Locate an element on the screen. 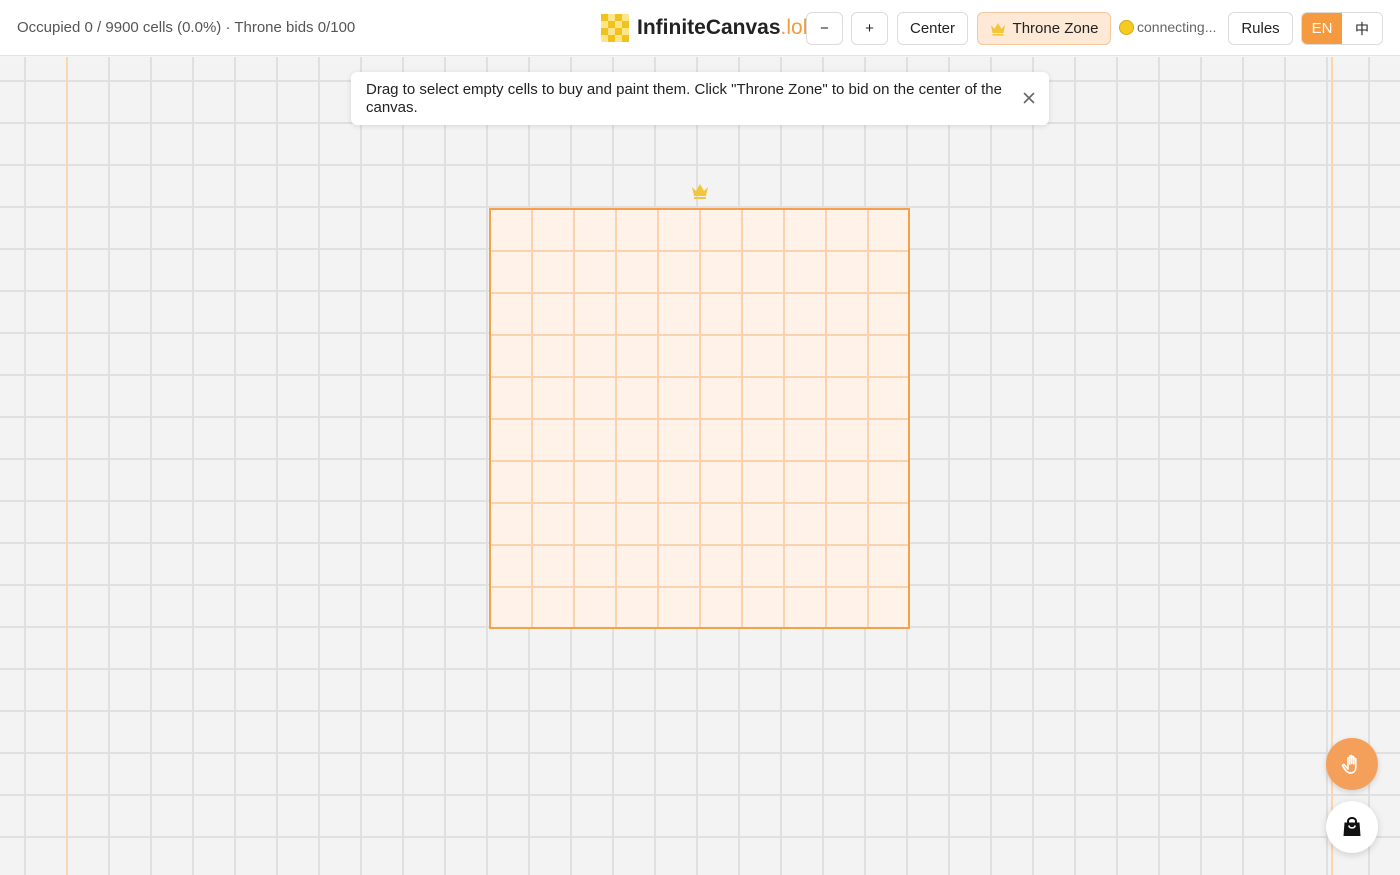  throne-zone-button: Throne Zone is located at coordinates (1044, 28).